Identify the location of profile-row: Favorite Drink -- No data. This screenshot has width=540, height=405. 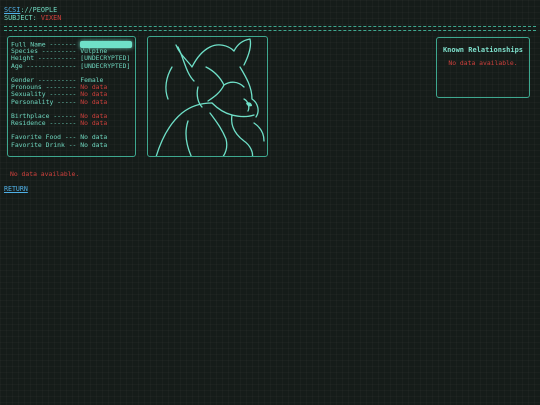
(73, 144).